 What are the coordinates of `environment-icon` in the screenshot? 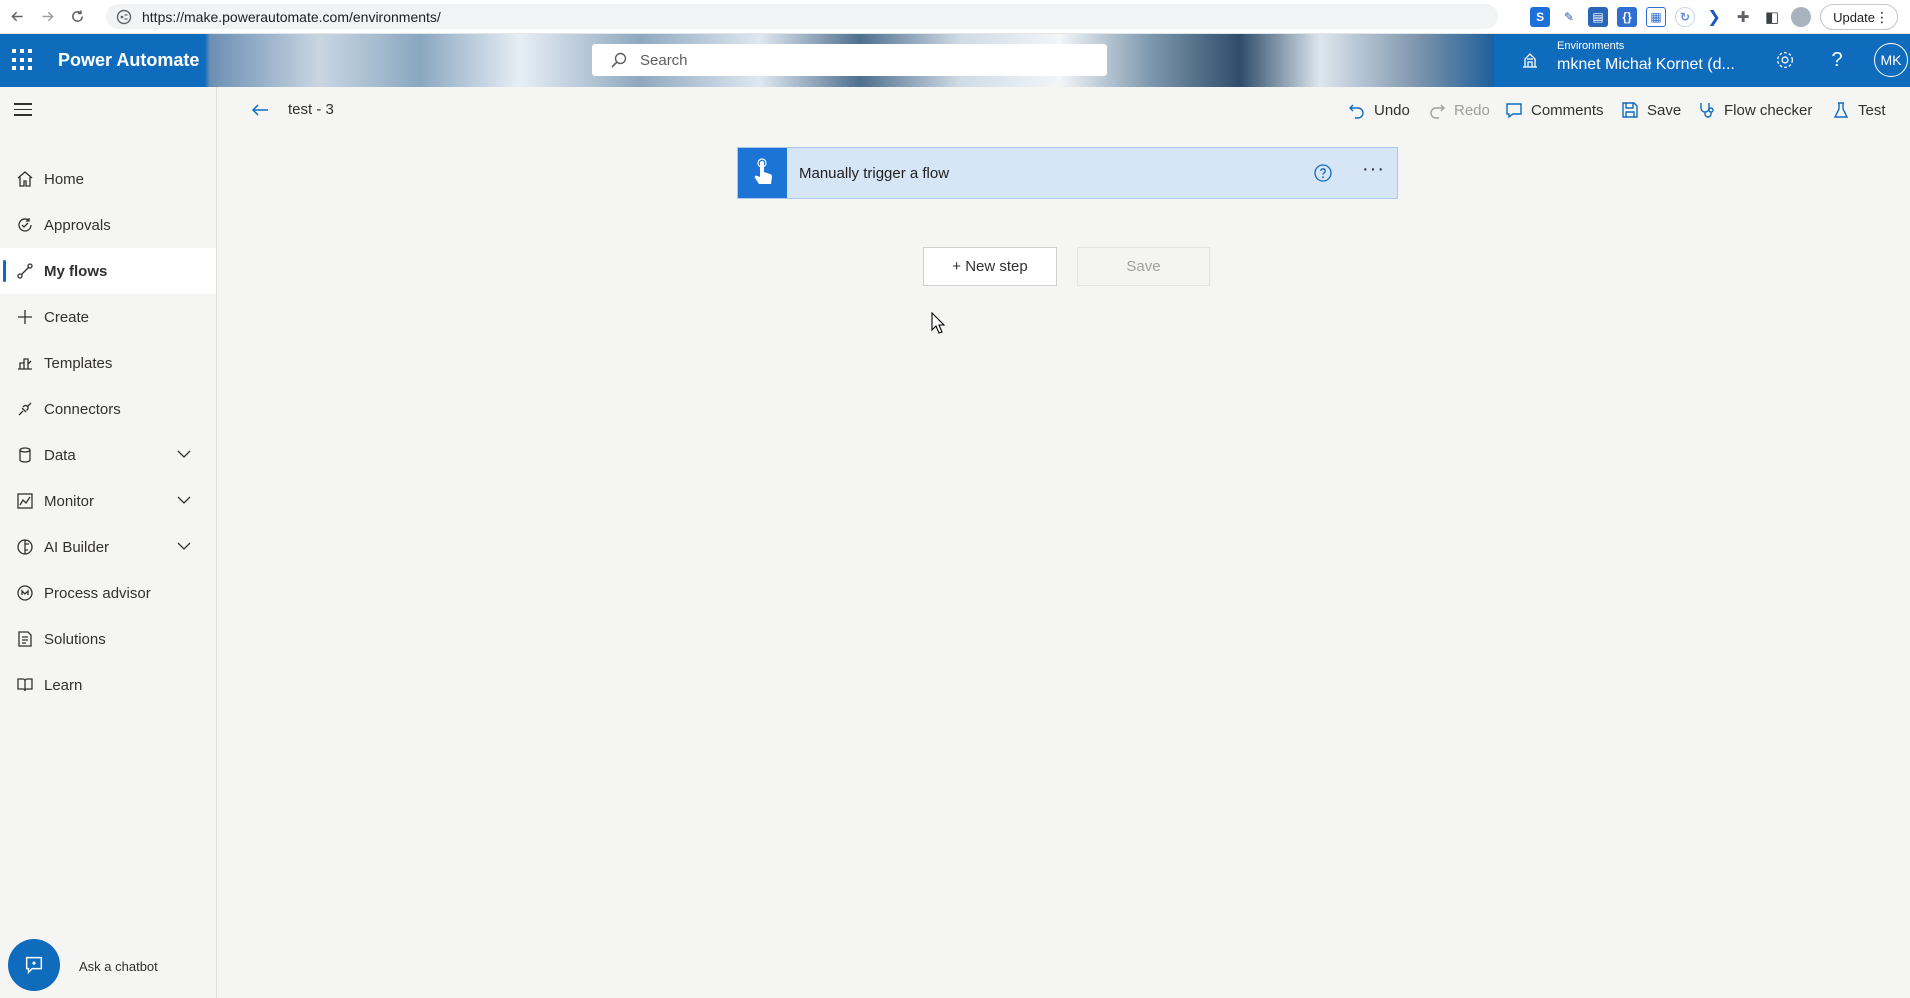 It's located at (1530, 60).